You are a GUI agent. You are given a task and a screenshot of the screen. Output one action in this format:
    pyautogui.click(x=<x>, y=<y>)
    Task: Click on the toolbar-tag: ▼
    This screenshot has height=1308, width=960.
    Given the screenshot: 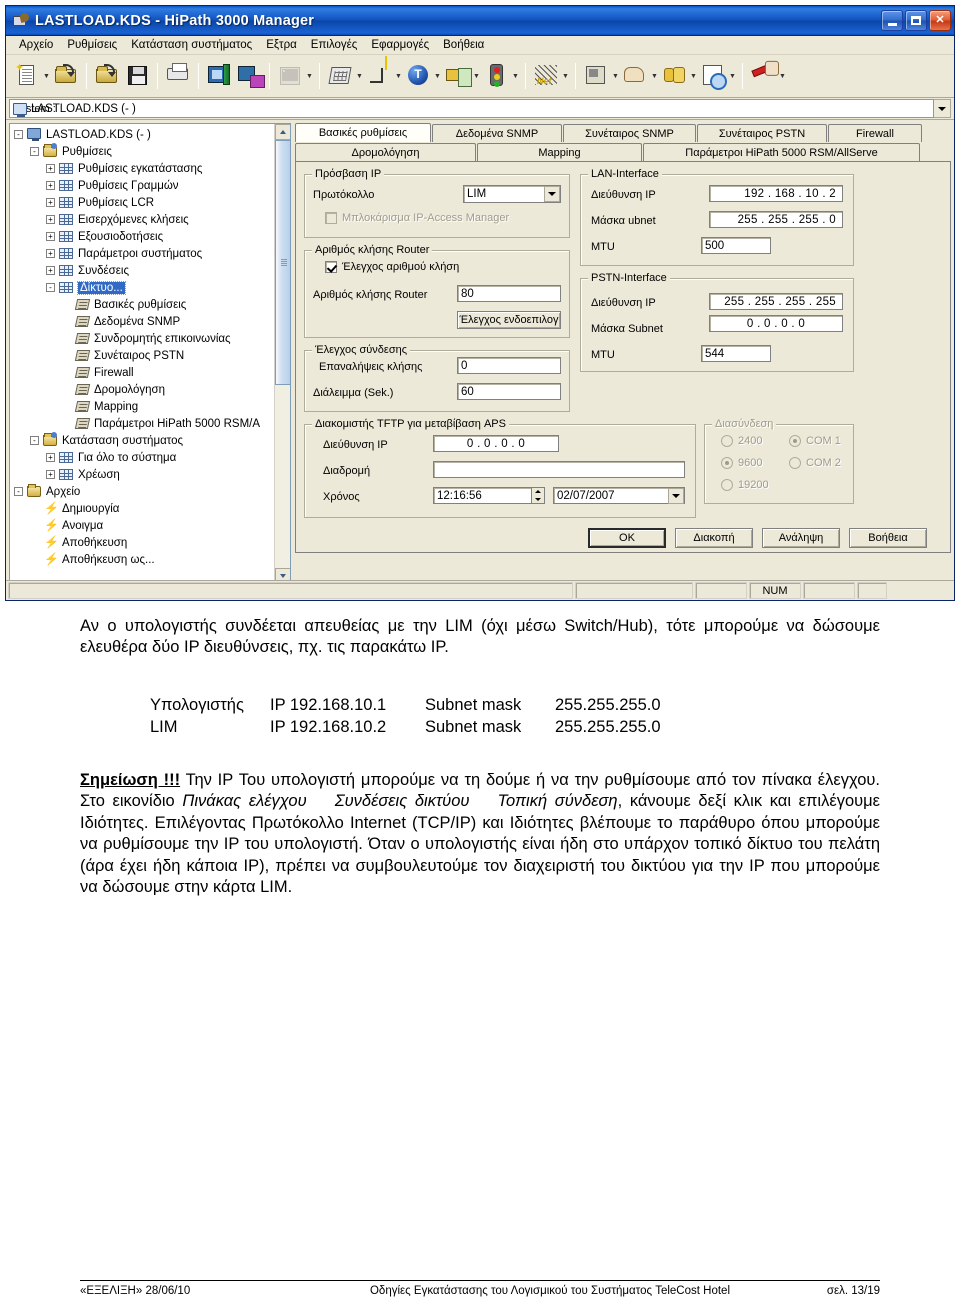 What is the action you would take?
    pyautogui.click(x=461, y=76)
    